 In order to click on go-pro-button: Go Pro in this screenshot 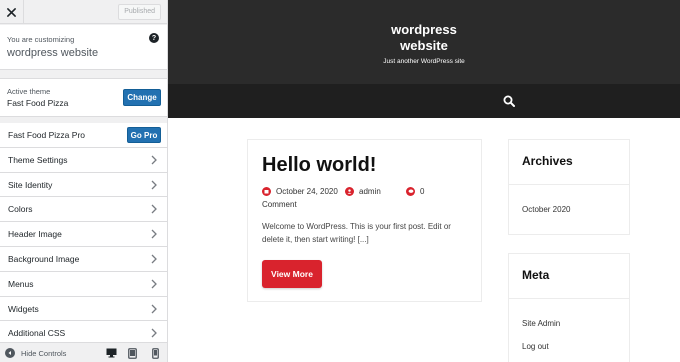, I will do `click(144, 135)`.